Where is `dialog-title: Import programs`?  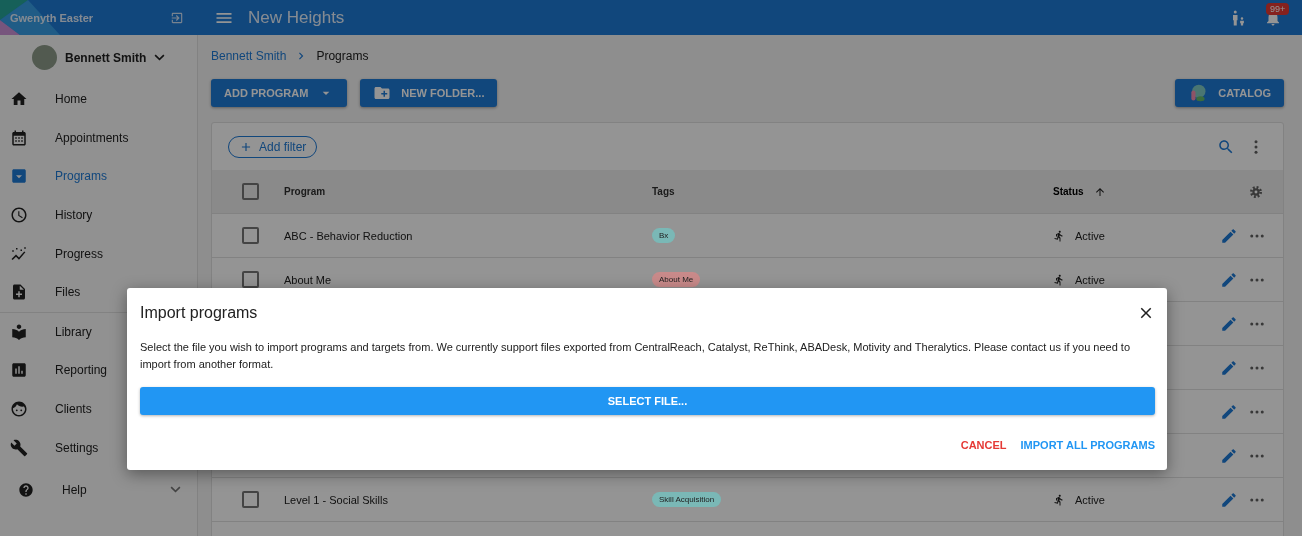 dialog-title: Import programs is located at coordinates (199, 313).